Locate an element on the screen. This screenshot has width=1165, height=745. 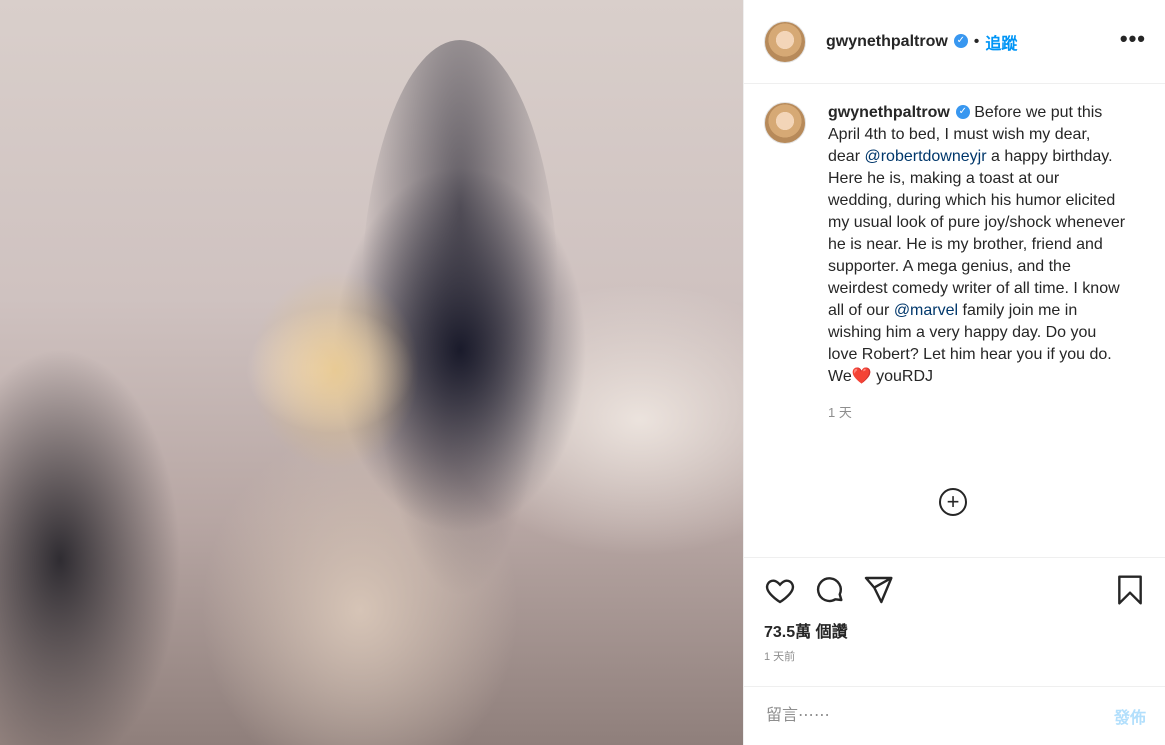
more-icon: ••• is located at coordinates (1133, 39).